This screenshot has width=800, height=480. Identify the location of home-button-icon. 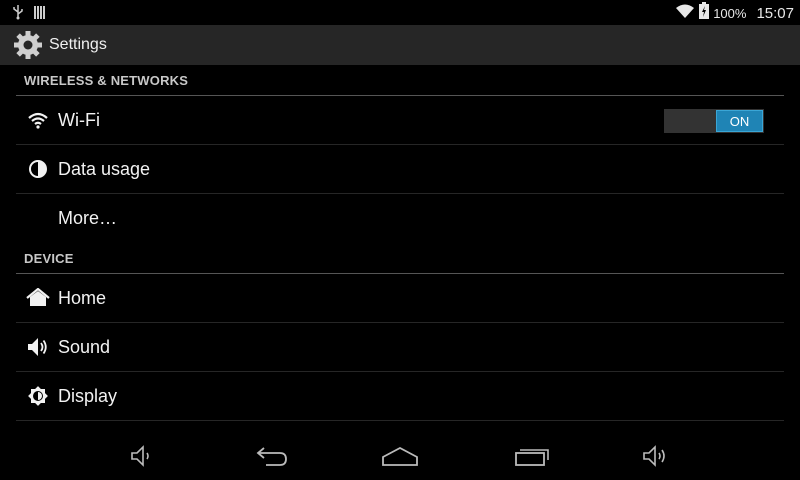
(400, 456).